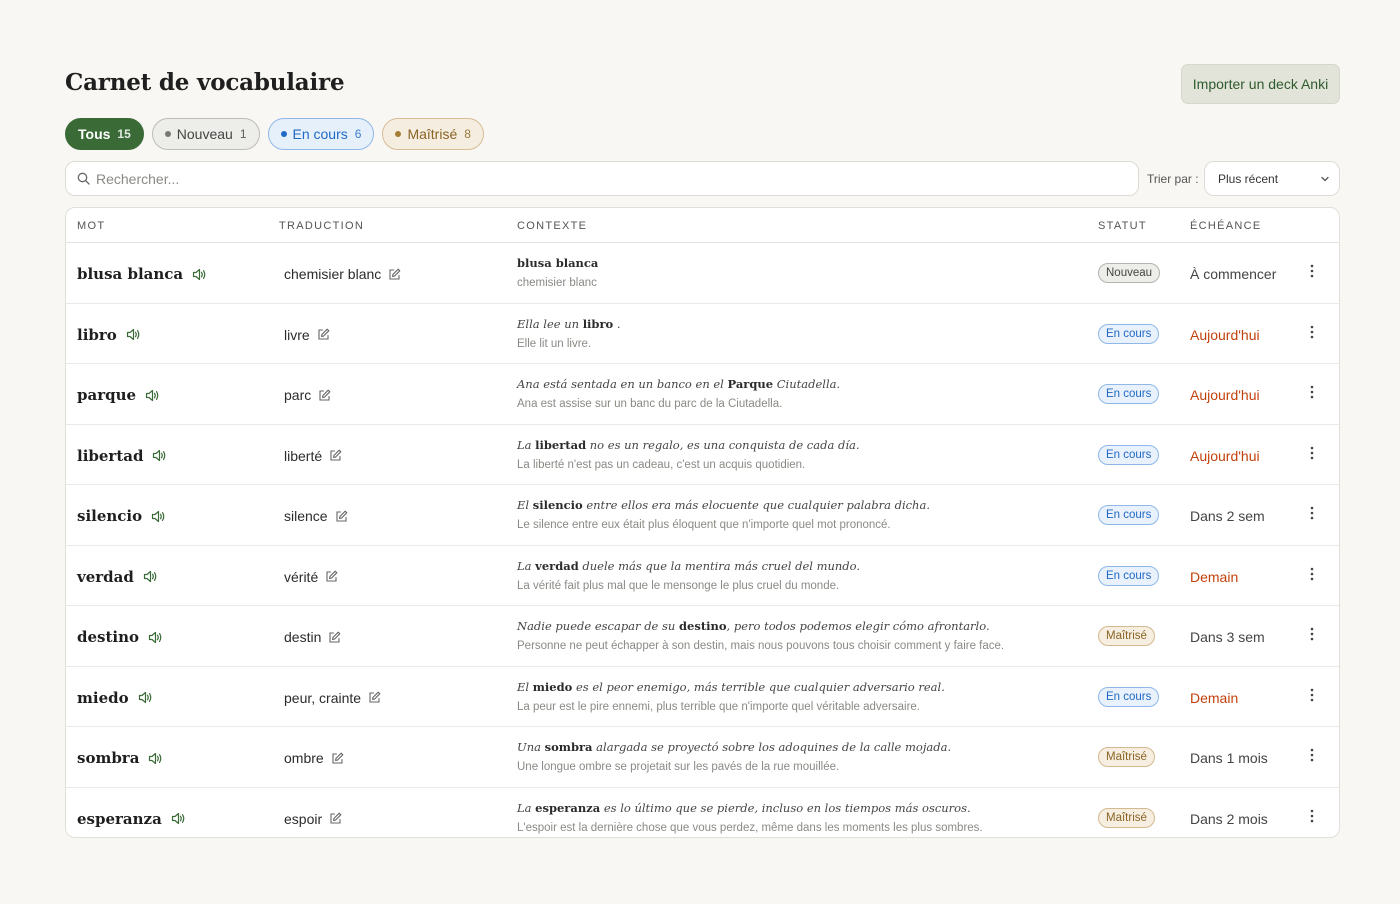  I want to click on status-badge: Maîtrisé, so click(1126, 757).